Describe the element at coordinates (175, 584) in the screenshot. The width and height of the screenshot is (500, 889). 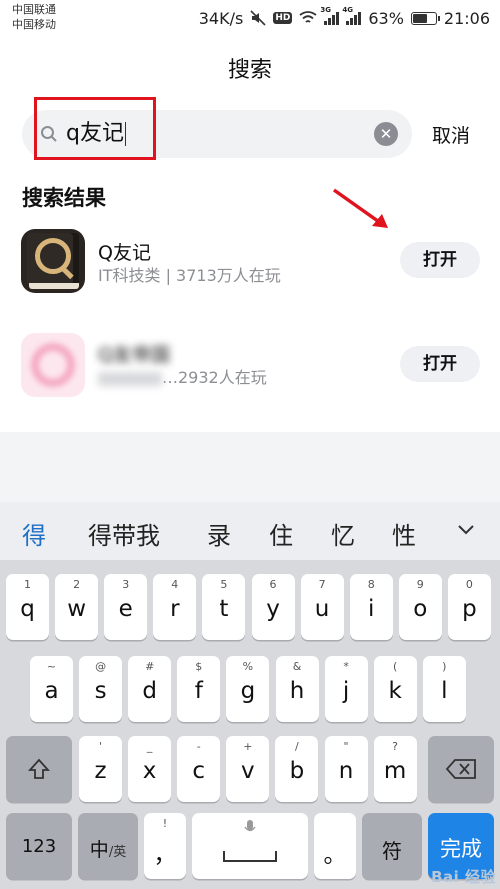
I see `key-hint: 4` at that location.